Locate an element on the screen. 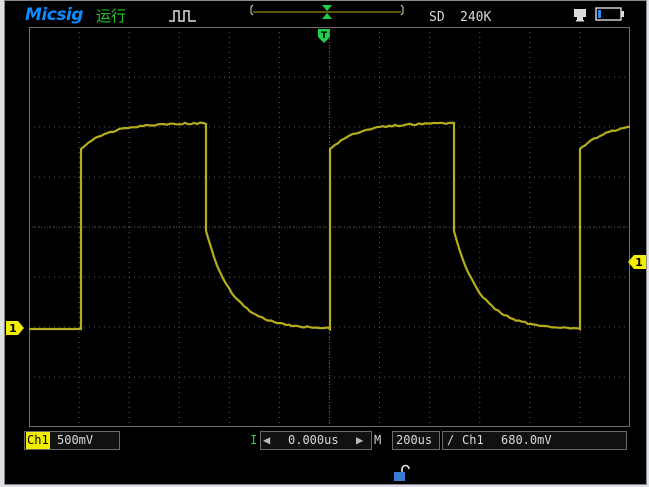  ch1-badge: Ch1 is located at coordinates (38, 440).